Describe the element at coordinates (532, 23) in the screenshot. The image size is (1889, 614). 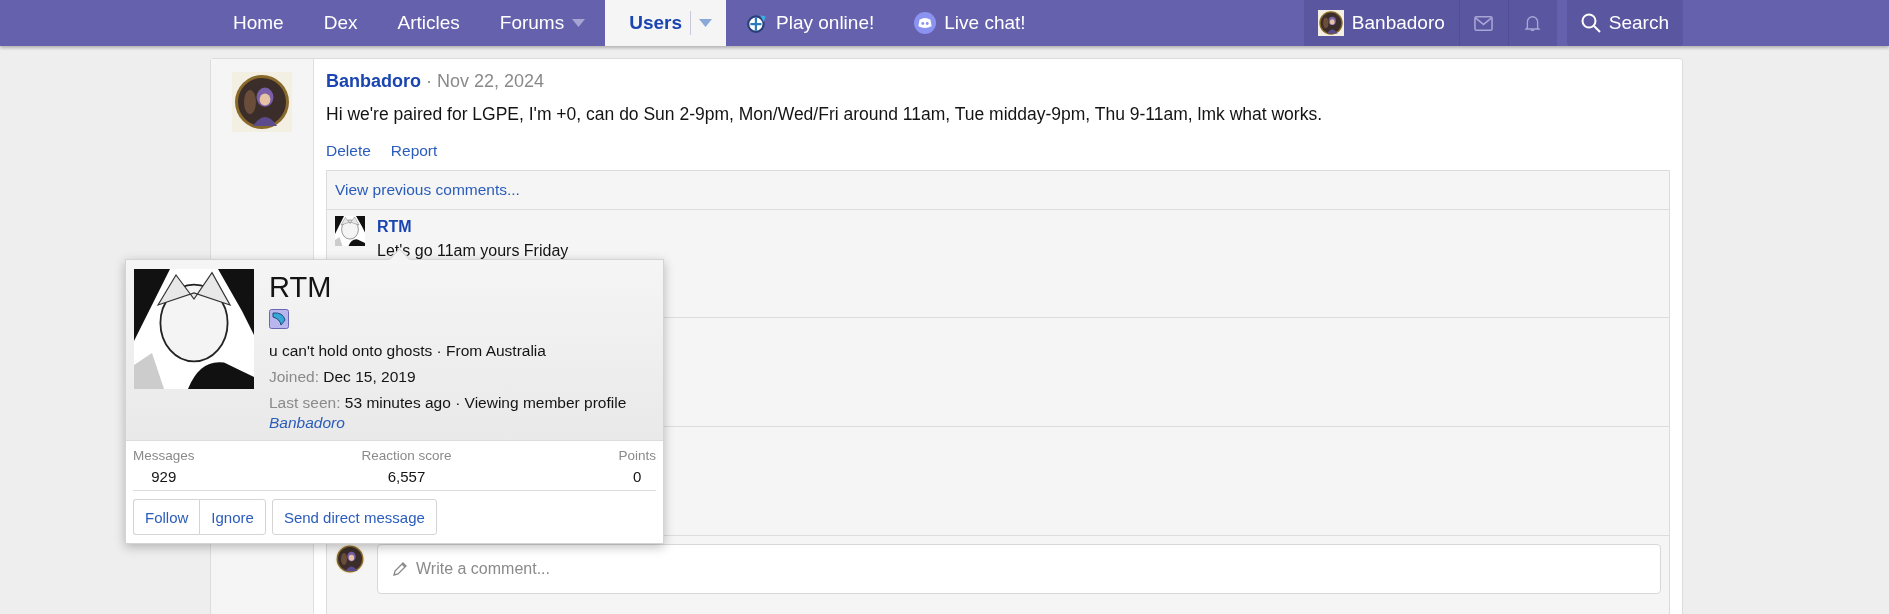
I see `nav-tab-label: Forums` at that location.